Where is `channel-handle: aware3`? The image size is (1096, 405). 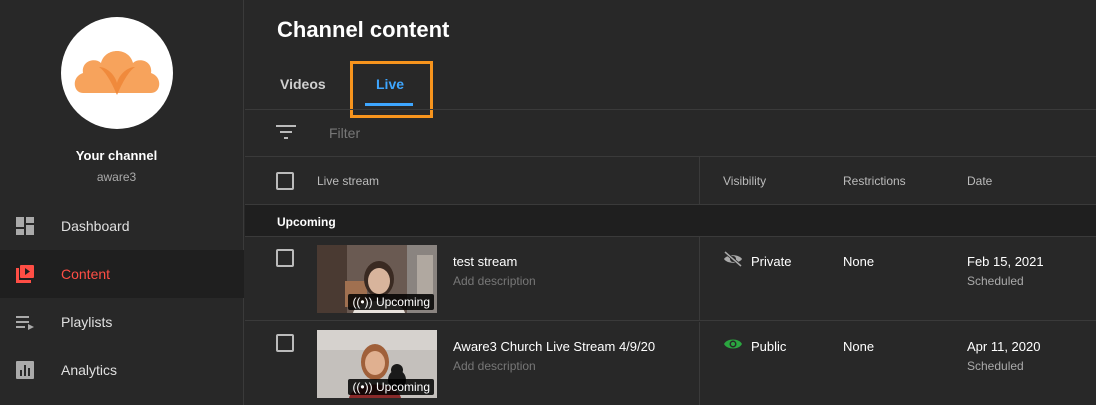 channel-handle: aware3 is located at coordinates (116, 177).